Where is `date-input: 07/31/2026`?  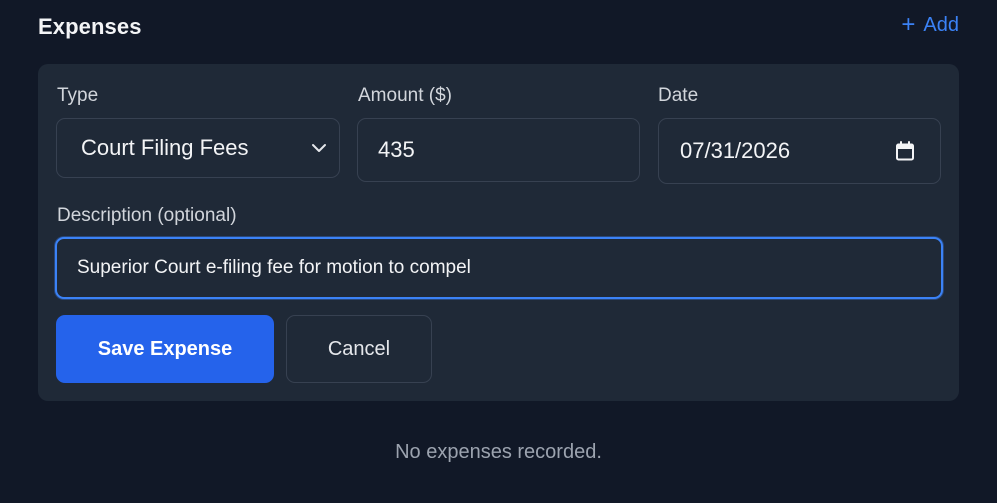
date-input: 07/31/2026 is located at coordinates (799, 151).